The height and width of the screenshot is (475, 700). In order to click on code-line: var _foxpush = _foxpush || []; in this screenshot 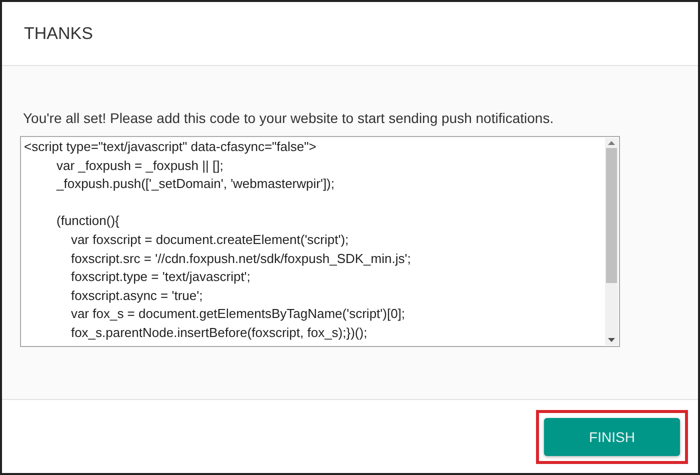, I will do `click(140, 165)`.